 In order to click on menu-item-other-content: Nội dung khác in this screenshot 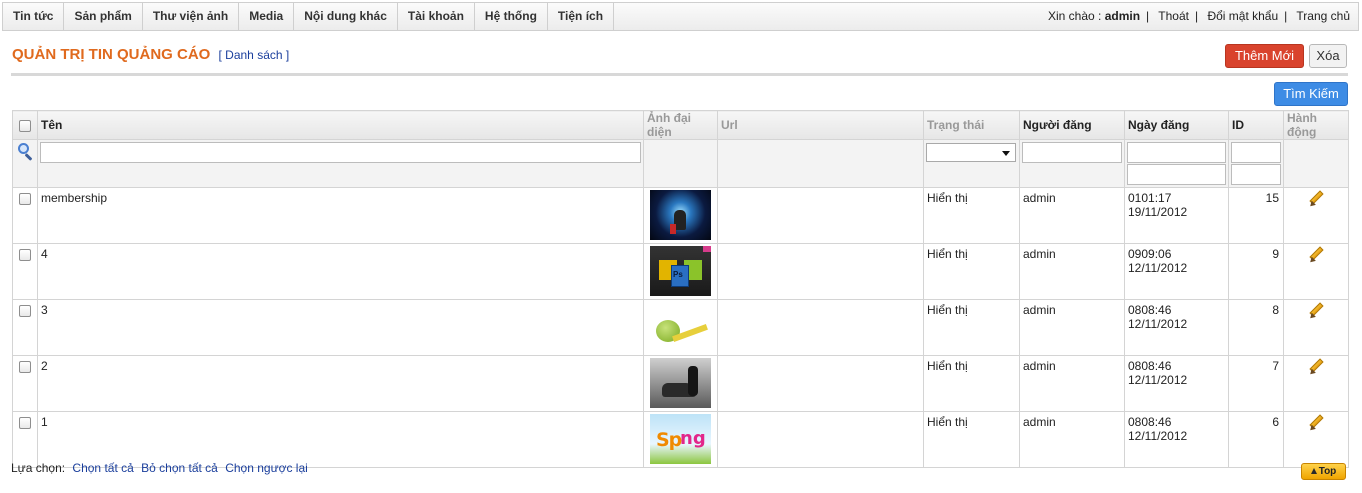, I will do `click(346, 16)`.